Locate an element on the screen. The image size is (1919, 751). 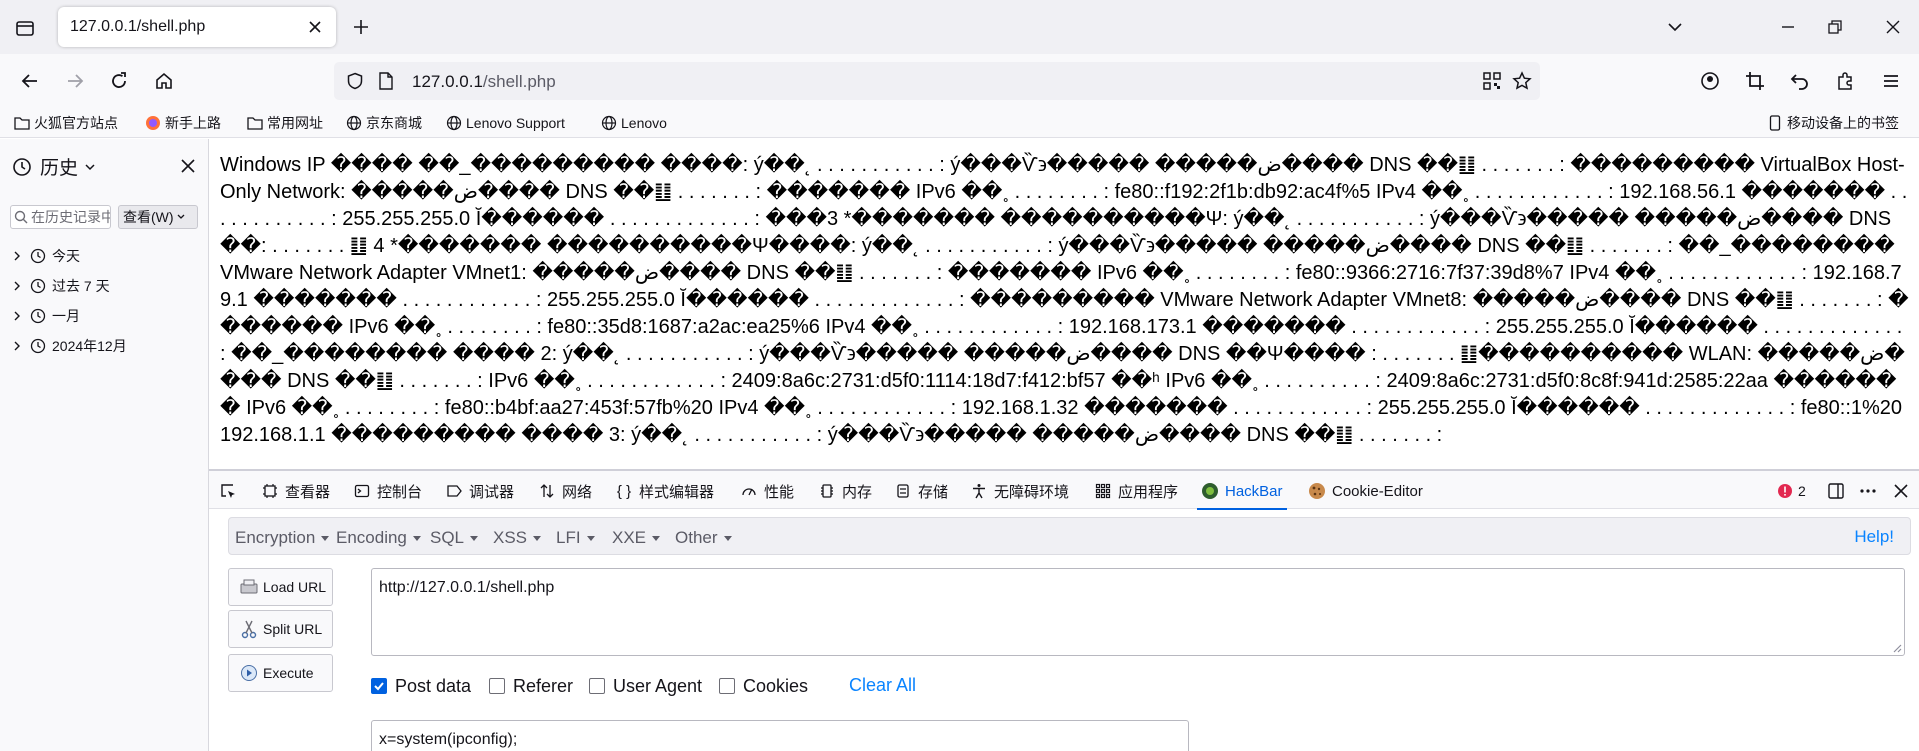
account-icon is located at coordinates (1710, 81).